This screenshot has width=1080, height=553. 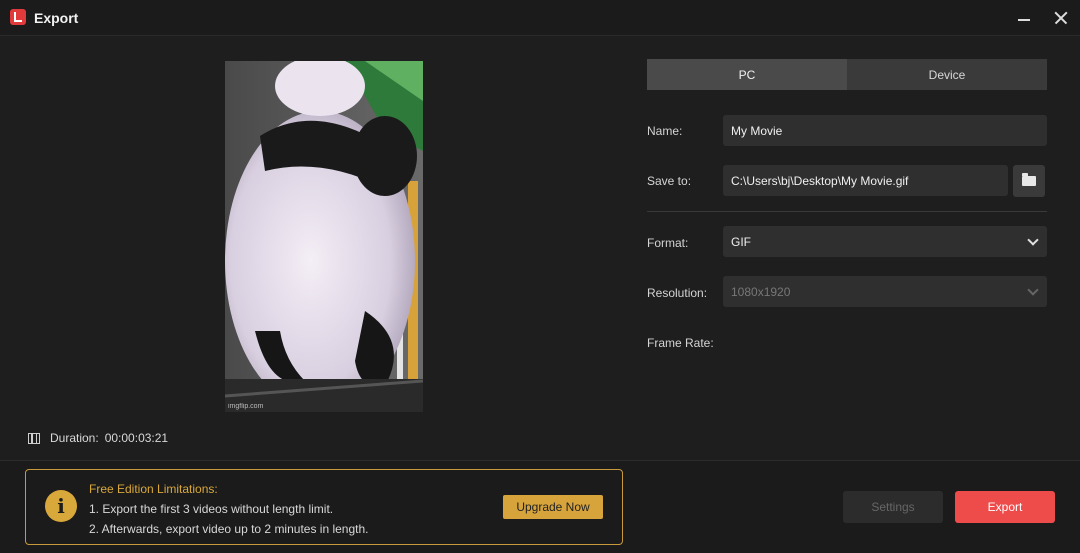 I want to click on info-icon: i, so click(x=61, y=506).